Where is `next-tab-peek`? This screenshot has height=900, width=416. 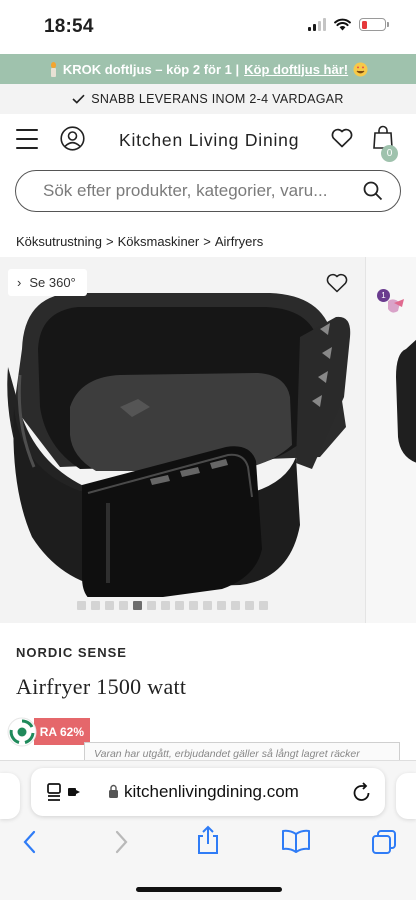 next-tab-peek is located at coordinates (406, 796).